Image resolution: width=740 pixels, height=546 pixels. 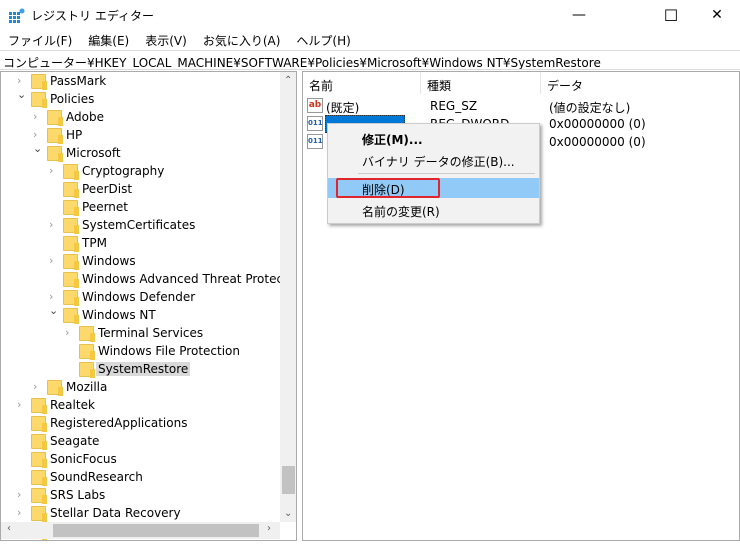 What do you see at coordinates (140, 442) in the screenshot?
I see `tree-item: Seagate` at bounding box center [140, 442].